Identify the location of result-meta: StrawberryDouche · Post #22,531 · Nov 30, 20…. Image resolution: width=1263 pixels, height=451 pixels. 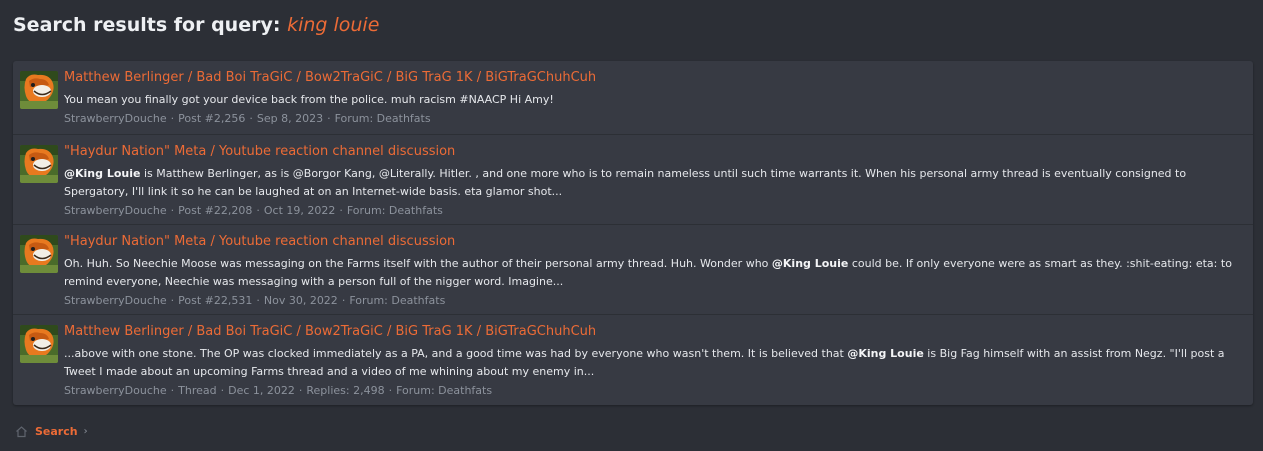
(654, 301).